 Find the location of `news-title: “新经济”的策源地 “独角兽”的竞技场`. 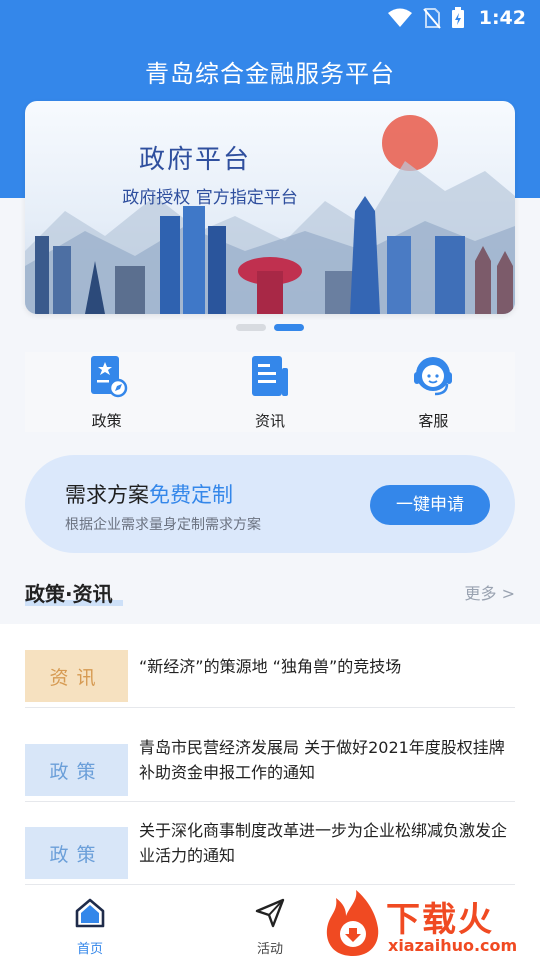

news-title: “新经济”的策源地 “独角兽”的竞技场 is located at coordinates (270, 666).